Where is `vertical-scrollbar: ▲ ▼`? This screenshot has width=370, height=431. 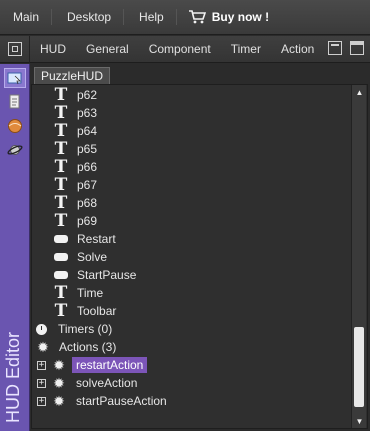 vertical-scrollbar: ▲ ▼ is located at coordinates (358, 256).